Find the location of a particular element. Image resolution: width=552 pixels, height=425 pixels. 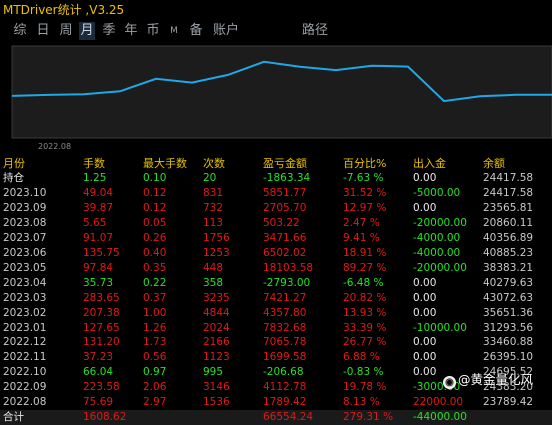

cell-6: -20000.00 is located at coordinates (440, 222).